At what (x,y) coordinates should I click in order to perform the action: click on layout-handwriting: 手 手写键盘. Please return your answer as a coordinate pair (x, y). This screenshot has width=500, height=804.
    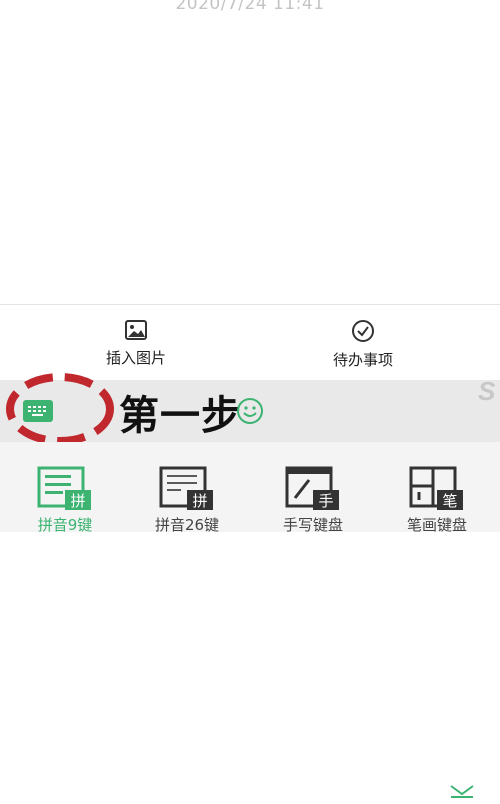
    Looking at the image, I should click on (313, 500).